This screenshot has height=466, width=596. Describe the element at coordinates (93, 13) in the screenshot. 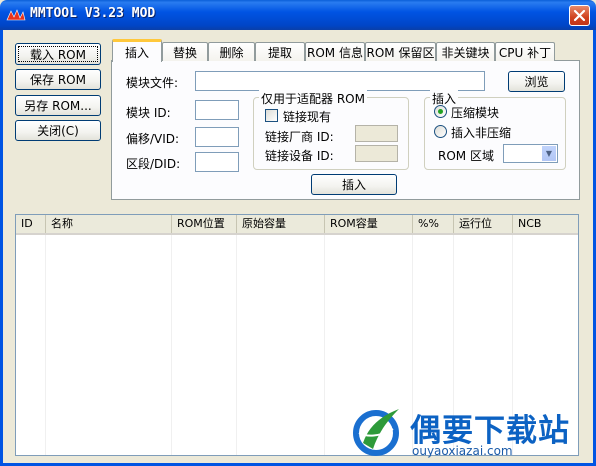

I see `window-title: MMTOOL V3.23 MOD` at that location.